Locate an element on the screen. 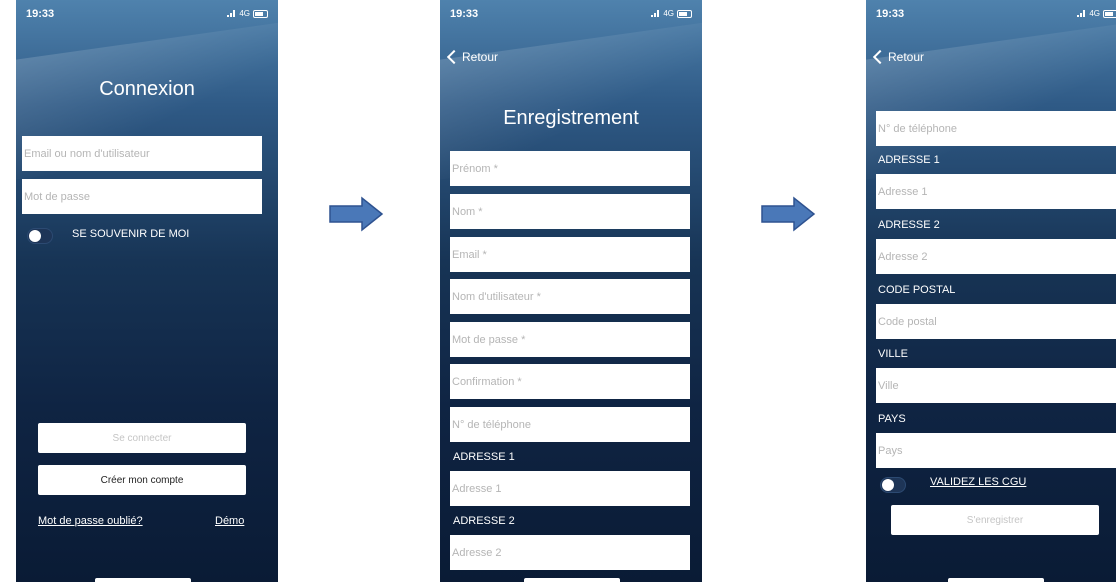 The width and height of the screenshot is (1116, 582). email-field: Email ou nom d'utilisateur is located at coordinates (142, 153).